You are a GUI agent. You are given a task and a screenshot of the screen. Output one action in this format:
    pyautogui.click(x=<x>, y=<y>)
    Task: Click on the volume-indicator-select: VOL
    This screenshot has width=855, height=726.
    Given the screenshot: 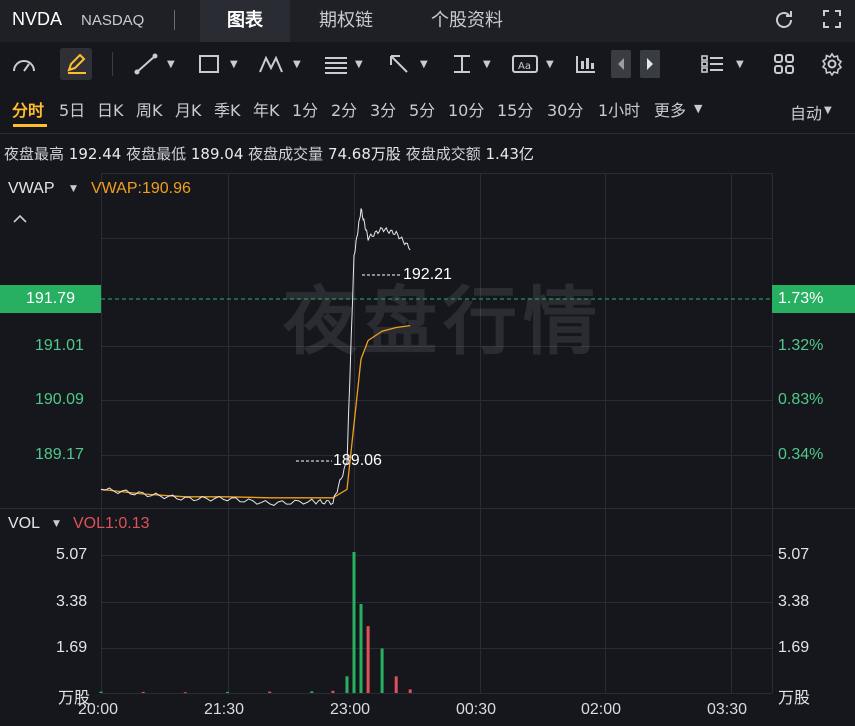 What is the action you would take?
    pyautogui.click(x=24, y=524)
    